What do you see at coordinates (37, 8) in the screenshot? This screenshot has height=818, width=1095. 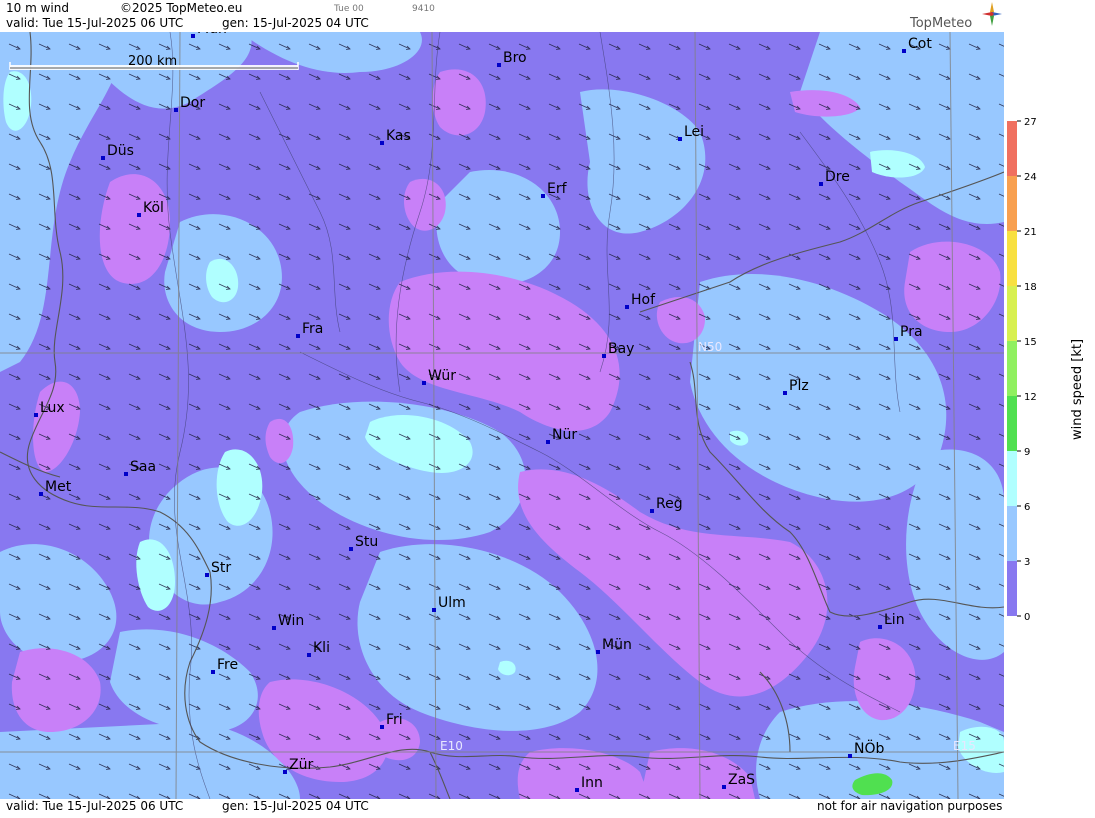 I see `product-title: 10 m wind` at bounding box center [37, 8].